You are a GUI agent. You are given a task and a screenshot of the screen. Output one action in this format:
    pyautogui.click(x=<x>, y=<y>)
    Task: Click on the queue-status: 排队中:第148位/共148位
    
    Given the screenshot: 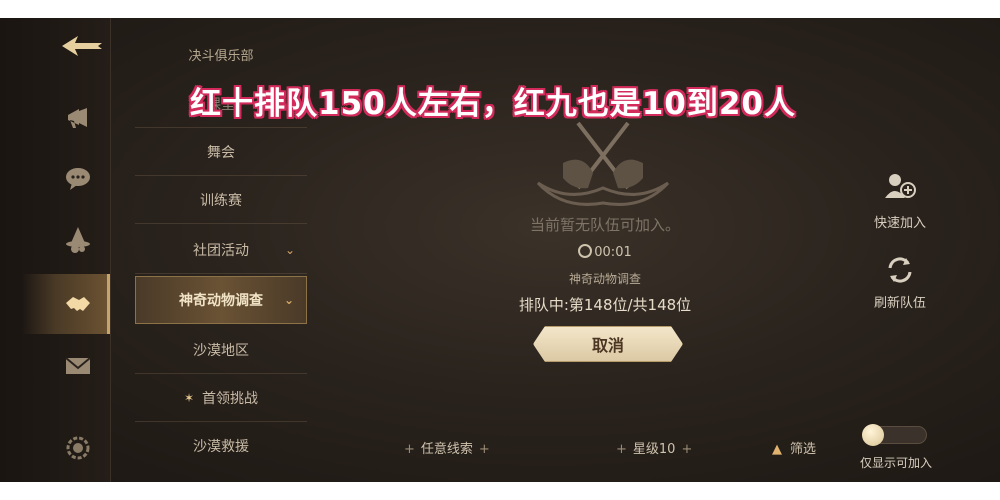 What is the action you would take?
    pyautogui.click(x=605, y=305)
    